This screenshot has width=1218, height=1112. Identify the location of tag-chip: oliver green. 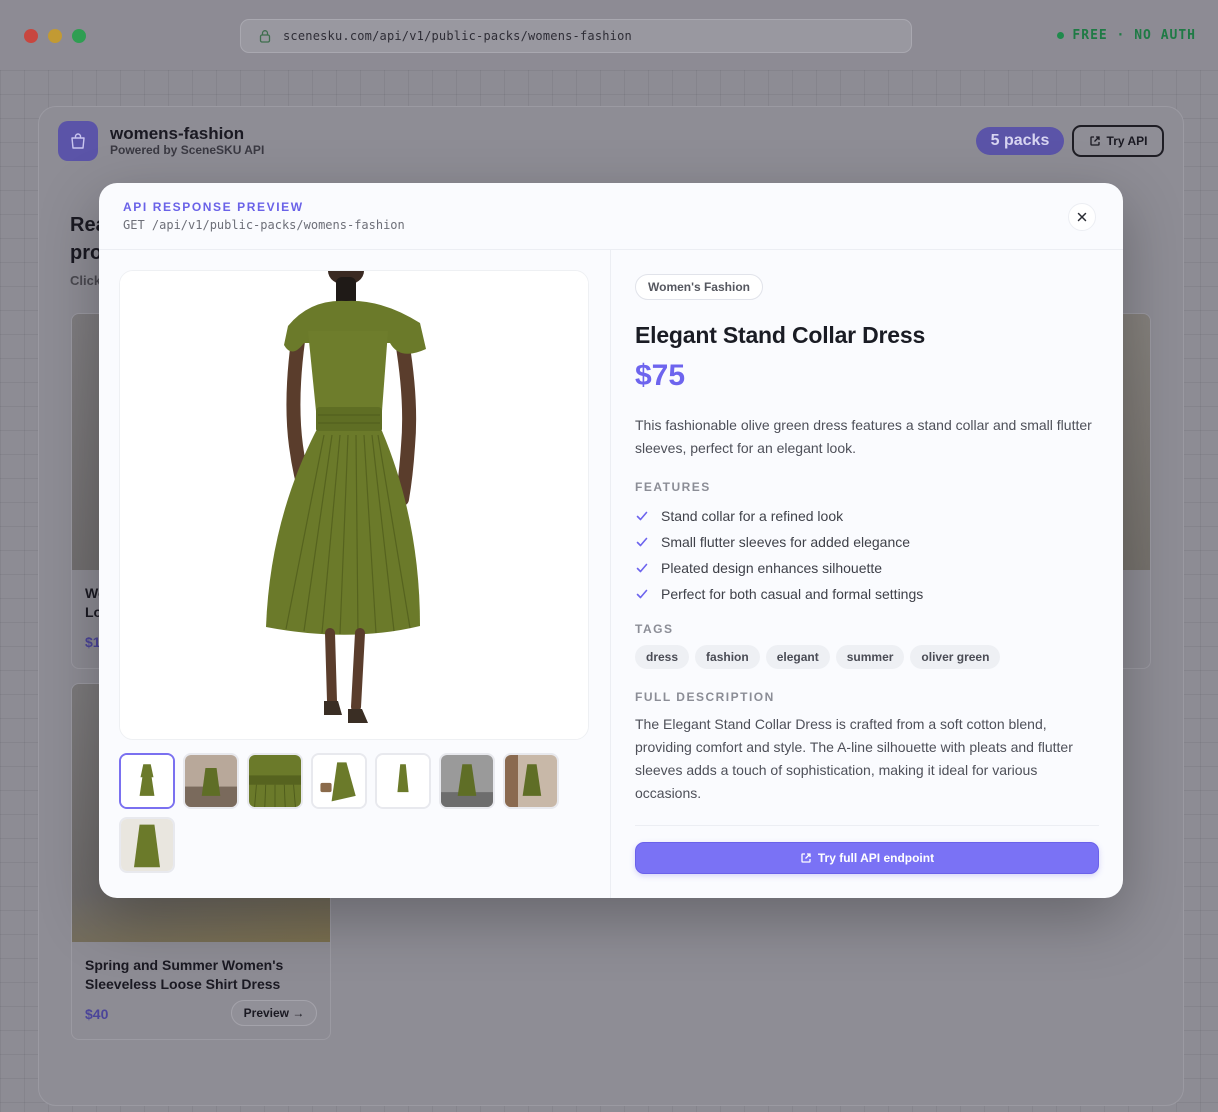
(955, 657).